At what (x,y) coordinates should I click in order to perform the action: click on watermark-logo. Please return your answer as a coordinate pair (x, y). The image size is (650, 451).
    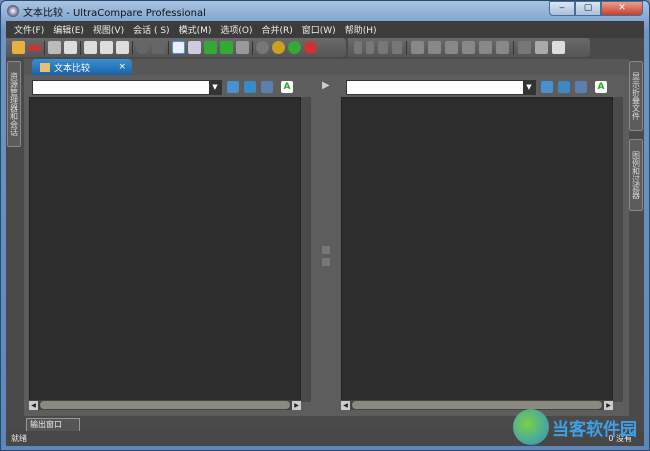
    Looking at the image, I should click on (531, 427).